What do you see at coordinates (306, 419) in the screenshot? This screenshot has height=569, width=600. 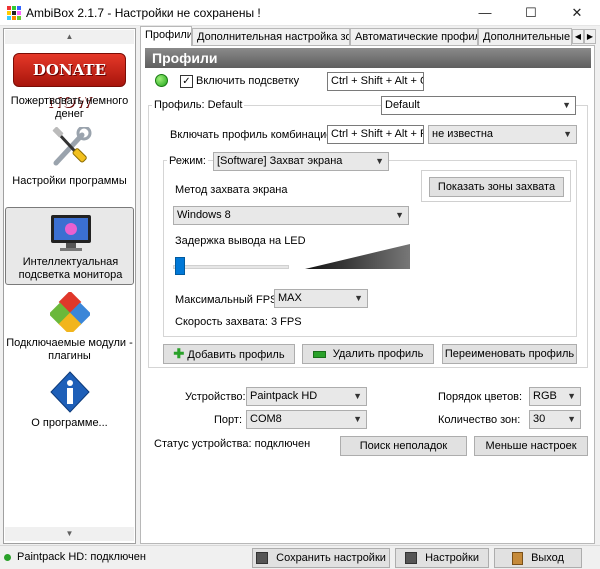 I see `port-select: COM8 ▼` at bounding box center [306, 419].